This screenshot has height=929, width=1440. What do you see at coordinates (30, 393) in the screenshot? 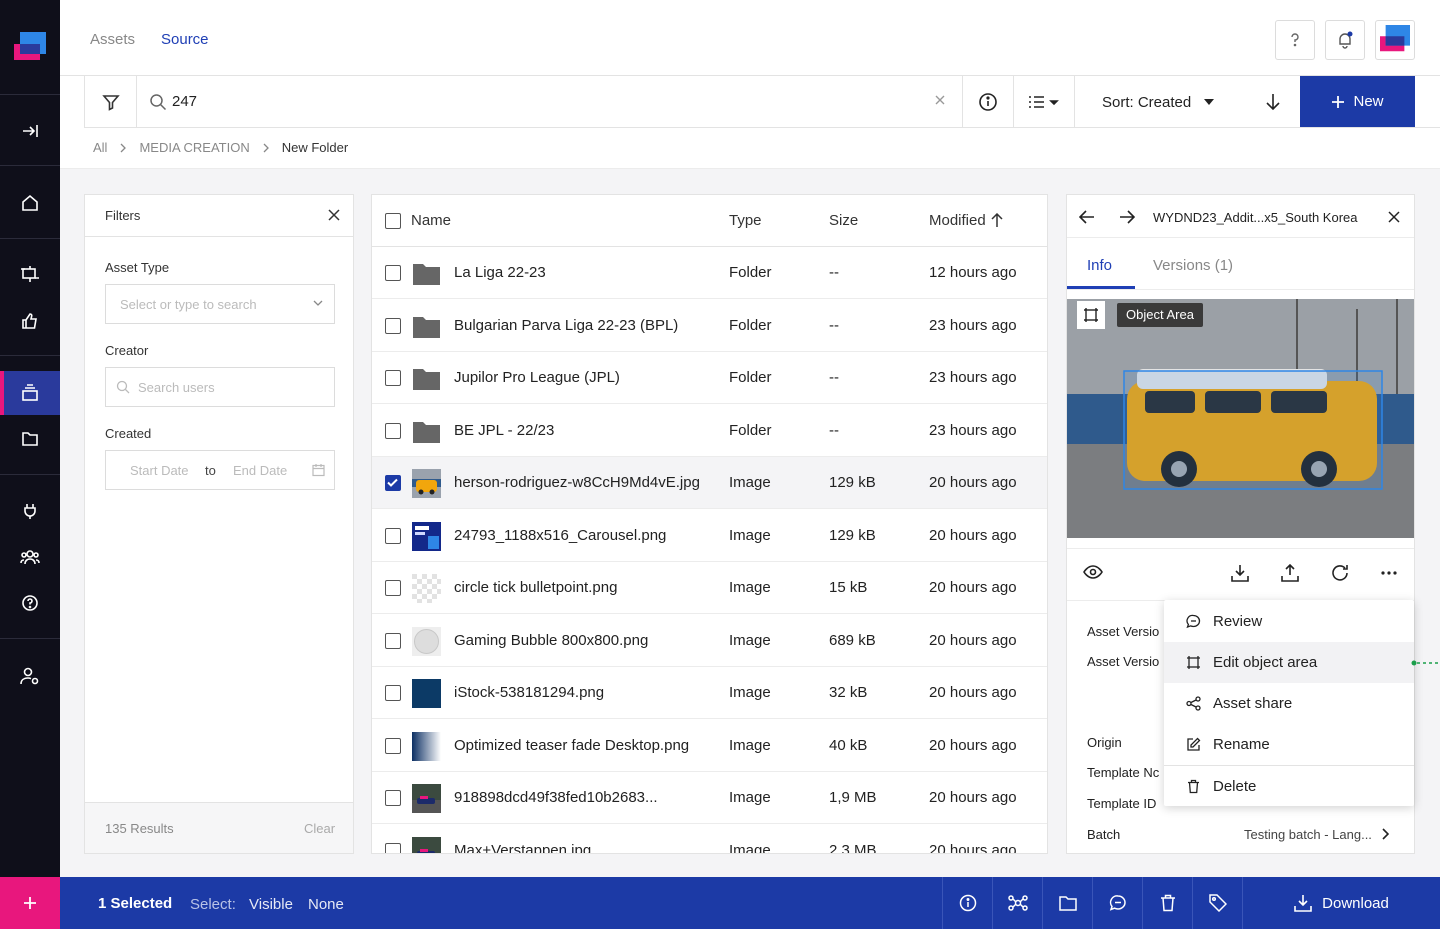
I see `assets-nav-icon` at bounding box center [30, 393].